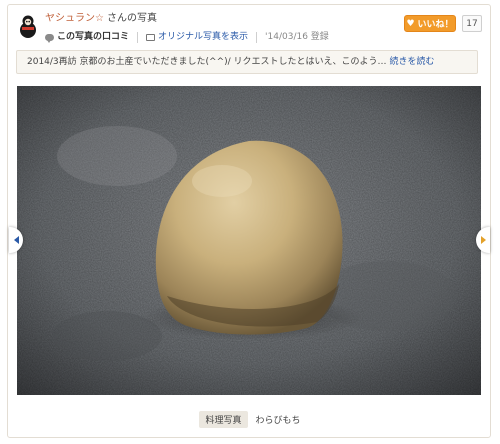 The height and width of the screenshot is (444, 500). Describe the element at coordinates (74, 18) in the screenshot. I see `author-name-link: ヤシュラン☆` at that location.